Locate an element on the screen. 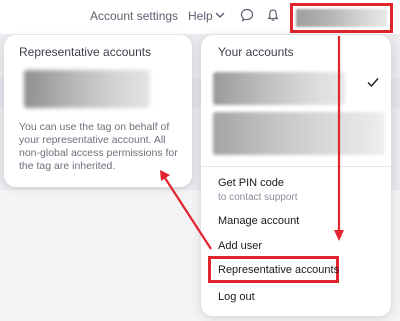  chat-icon is located at coordinates (247, 15).